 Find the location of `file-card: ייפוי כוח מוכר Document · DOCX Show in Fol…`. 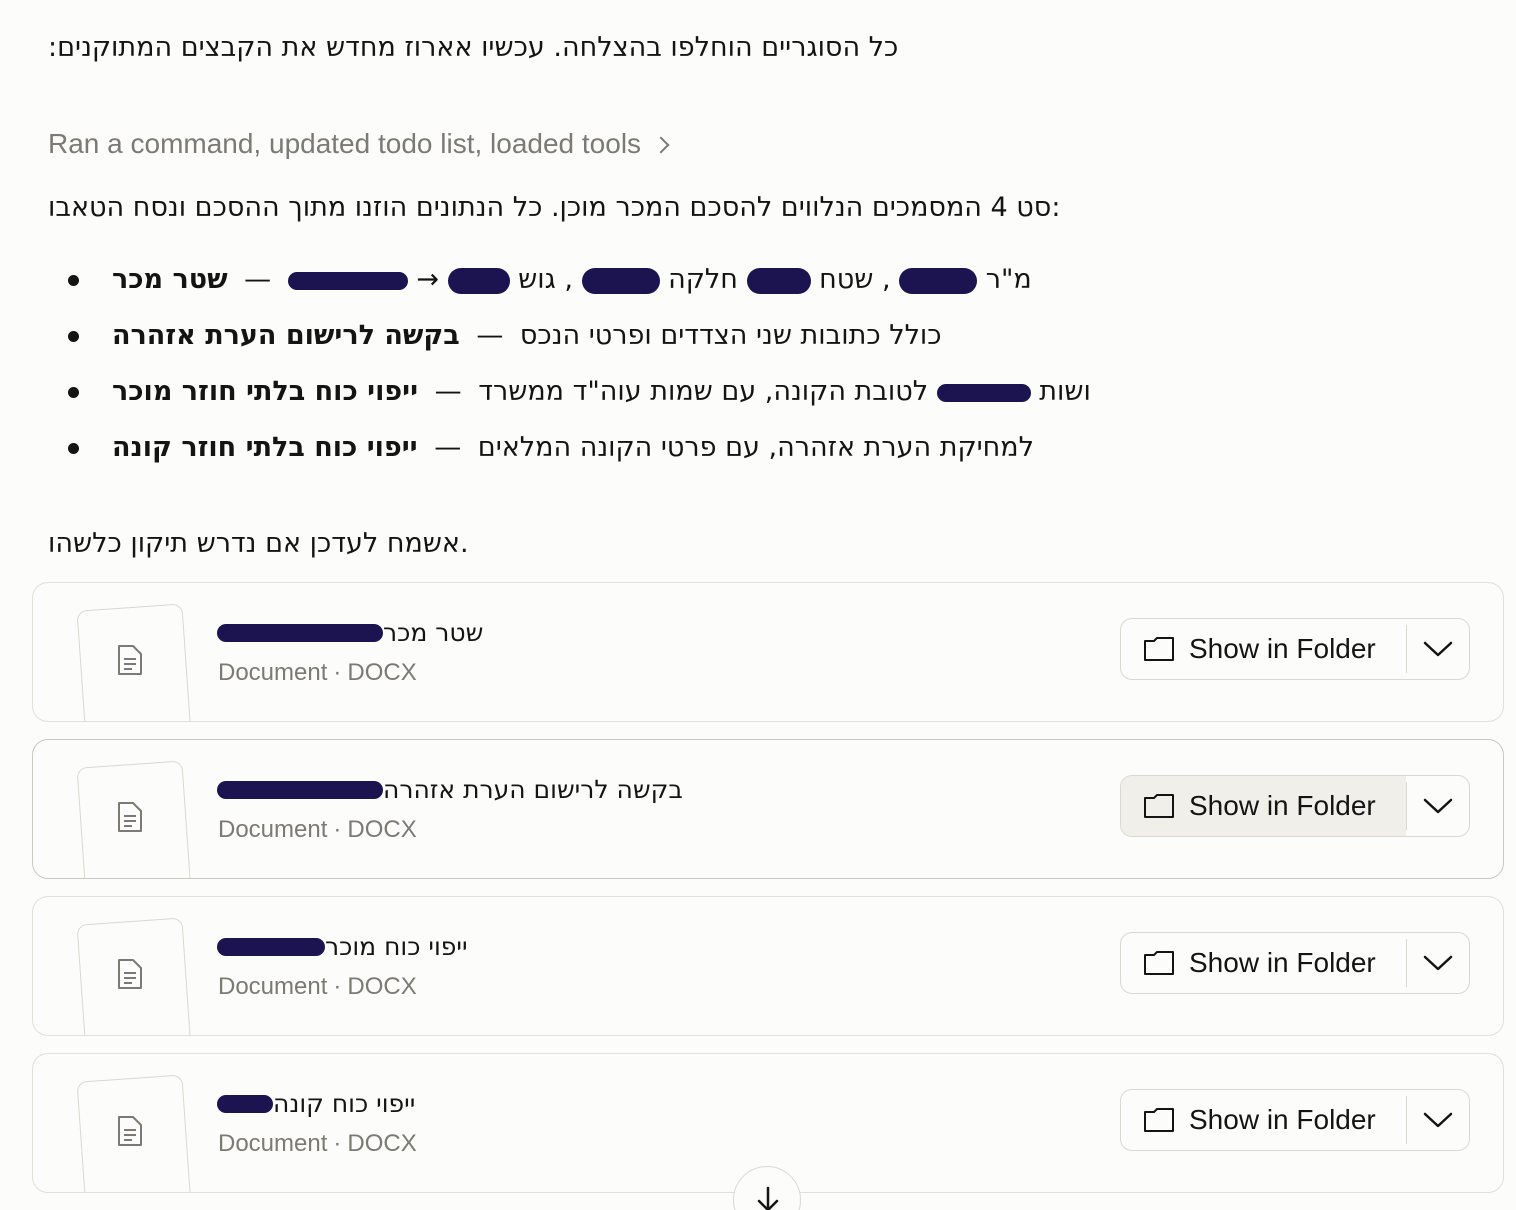

file-card: ייפוי כוח מוכר Document · DOCX Show in Fol… is located at coordinates (768, 966).